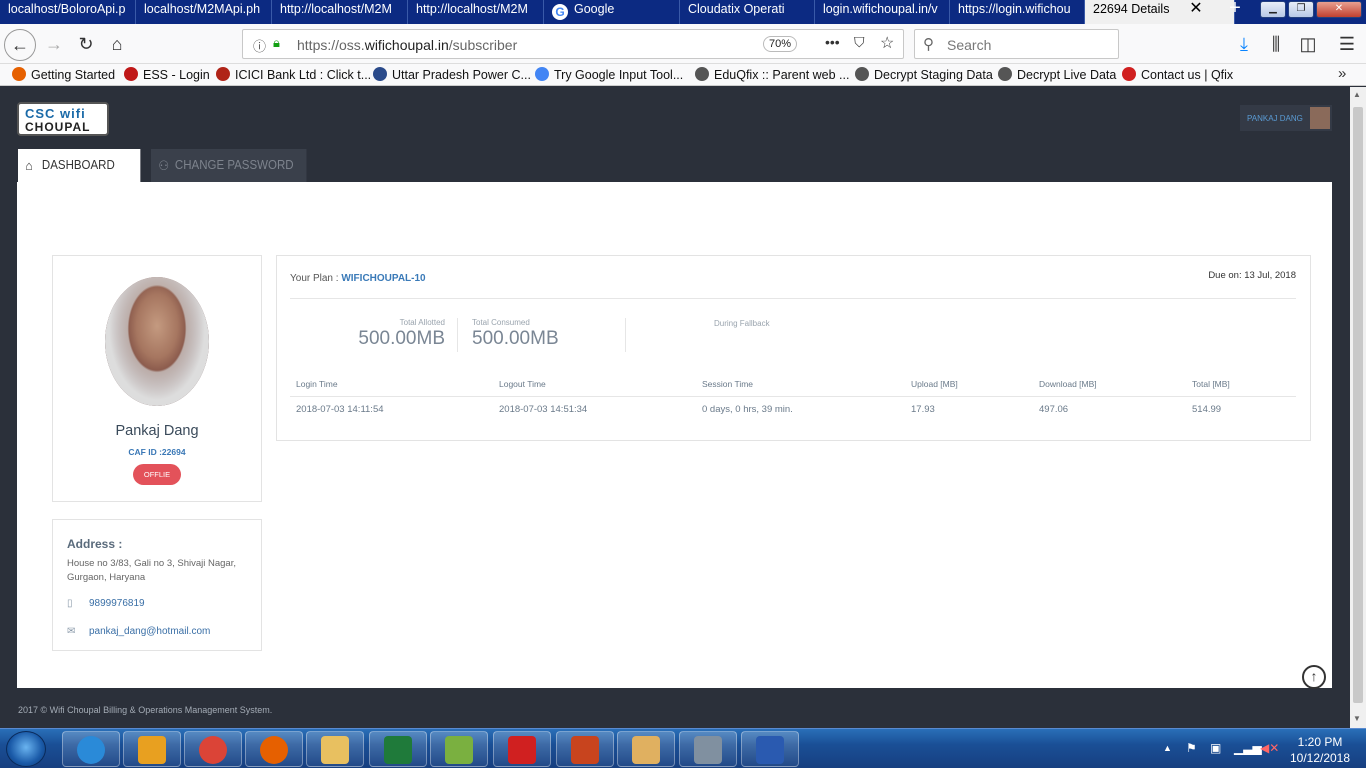 This screenshot has width=1366, height=768. I want to click on outlook-icon, so click(152, 750).